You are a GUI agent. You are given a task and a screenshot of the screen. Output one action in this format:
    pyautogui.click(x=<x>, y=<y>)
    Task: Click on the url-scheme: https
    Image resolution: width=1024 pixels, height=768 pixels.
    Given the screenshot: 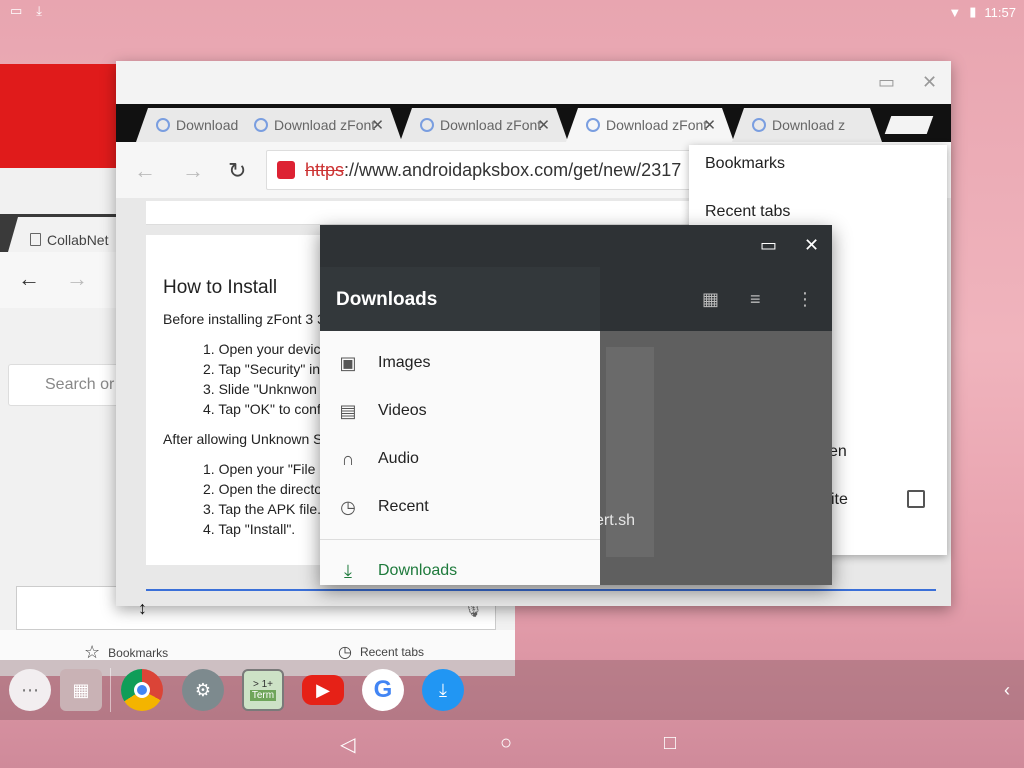 What is the action you would take?
    pyautogui.click(x=325, y=169)
    